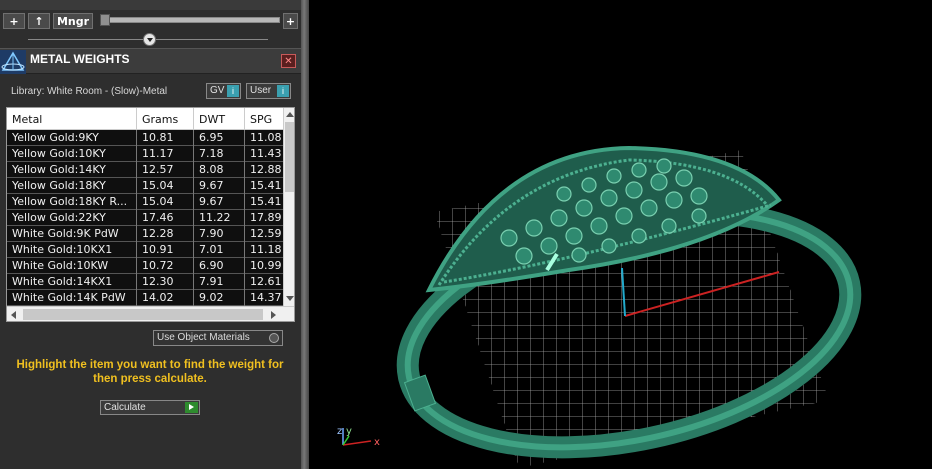 The image size is (932, 469). What do you see at coordinates (59, 217) in the screenshot?
I see `cell-metal: Yellow Gold:22KY` at bounding box center [59, 217].